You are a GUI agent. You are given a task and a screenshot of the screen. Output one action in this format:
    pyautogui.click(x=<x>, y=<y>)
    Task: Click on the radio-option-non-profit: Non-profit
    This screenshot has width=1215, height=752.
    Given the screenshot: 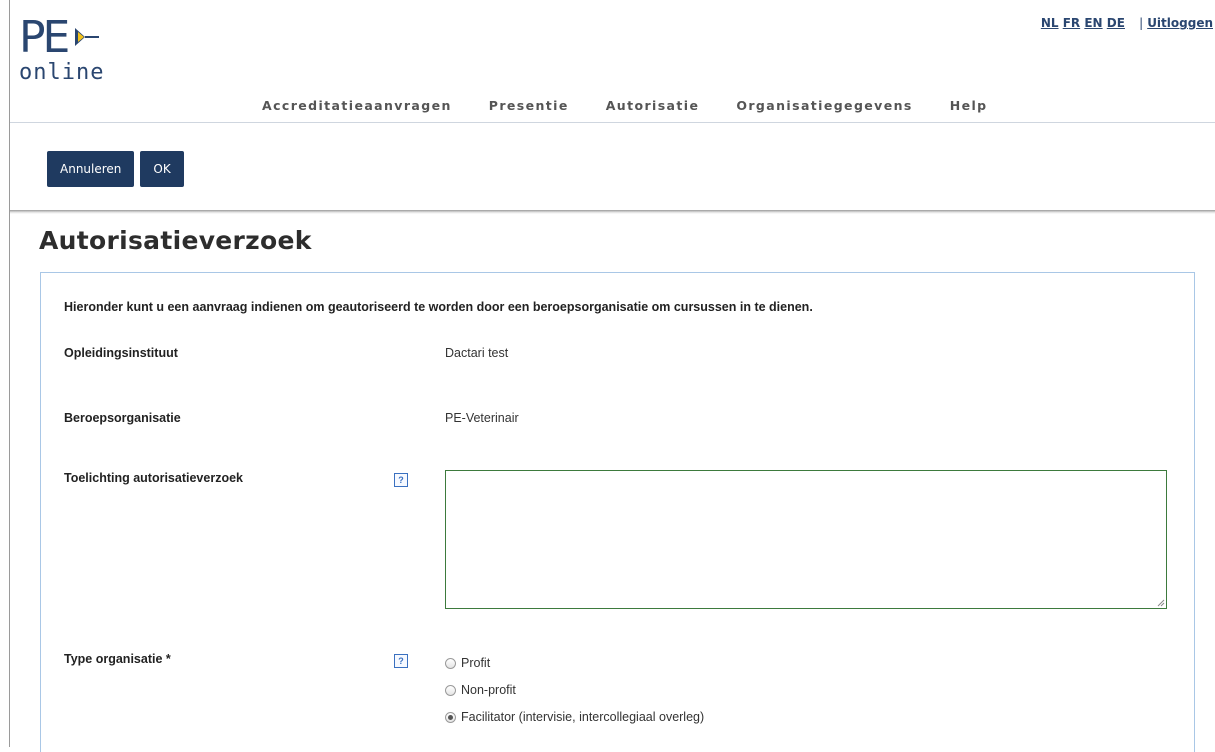 What is the action you would take?
    pyautogui.click(x=480, y=690)
    